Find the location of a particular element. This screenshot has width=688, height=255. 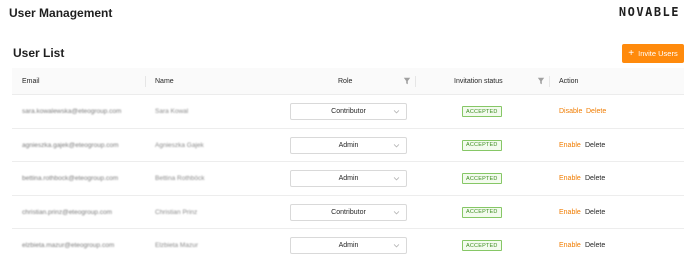

page-title: User Management is located at coordinates (61, 13).